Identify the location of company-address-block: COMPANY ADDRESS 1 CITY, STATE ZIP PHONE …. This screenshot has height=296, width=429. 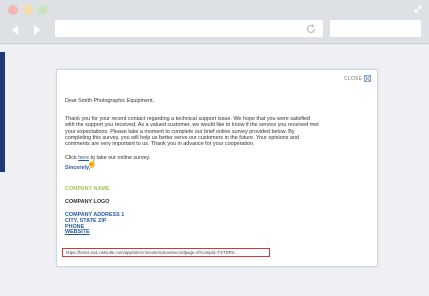
(94, 224).